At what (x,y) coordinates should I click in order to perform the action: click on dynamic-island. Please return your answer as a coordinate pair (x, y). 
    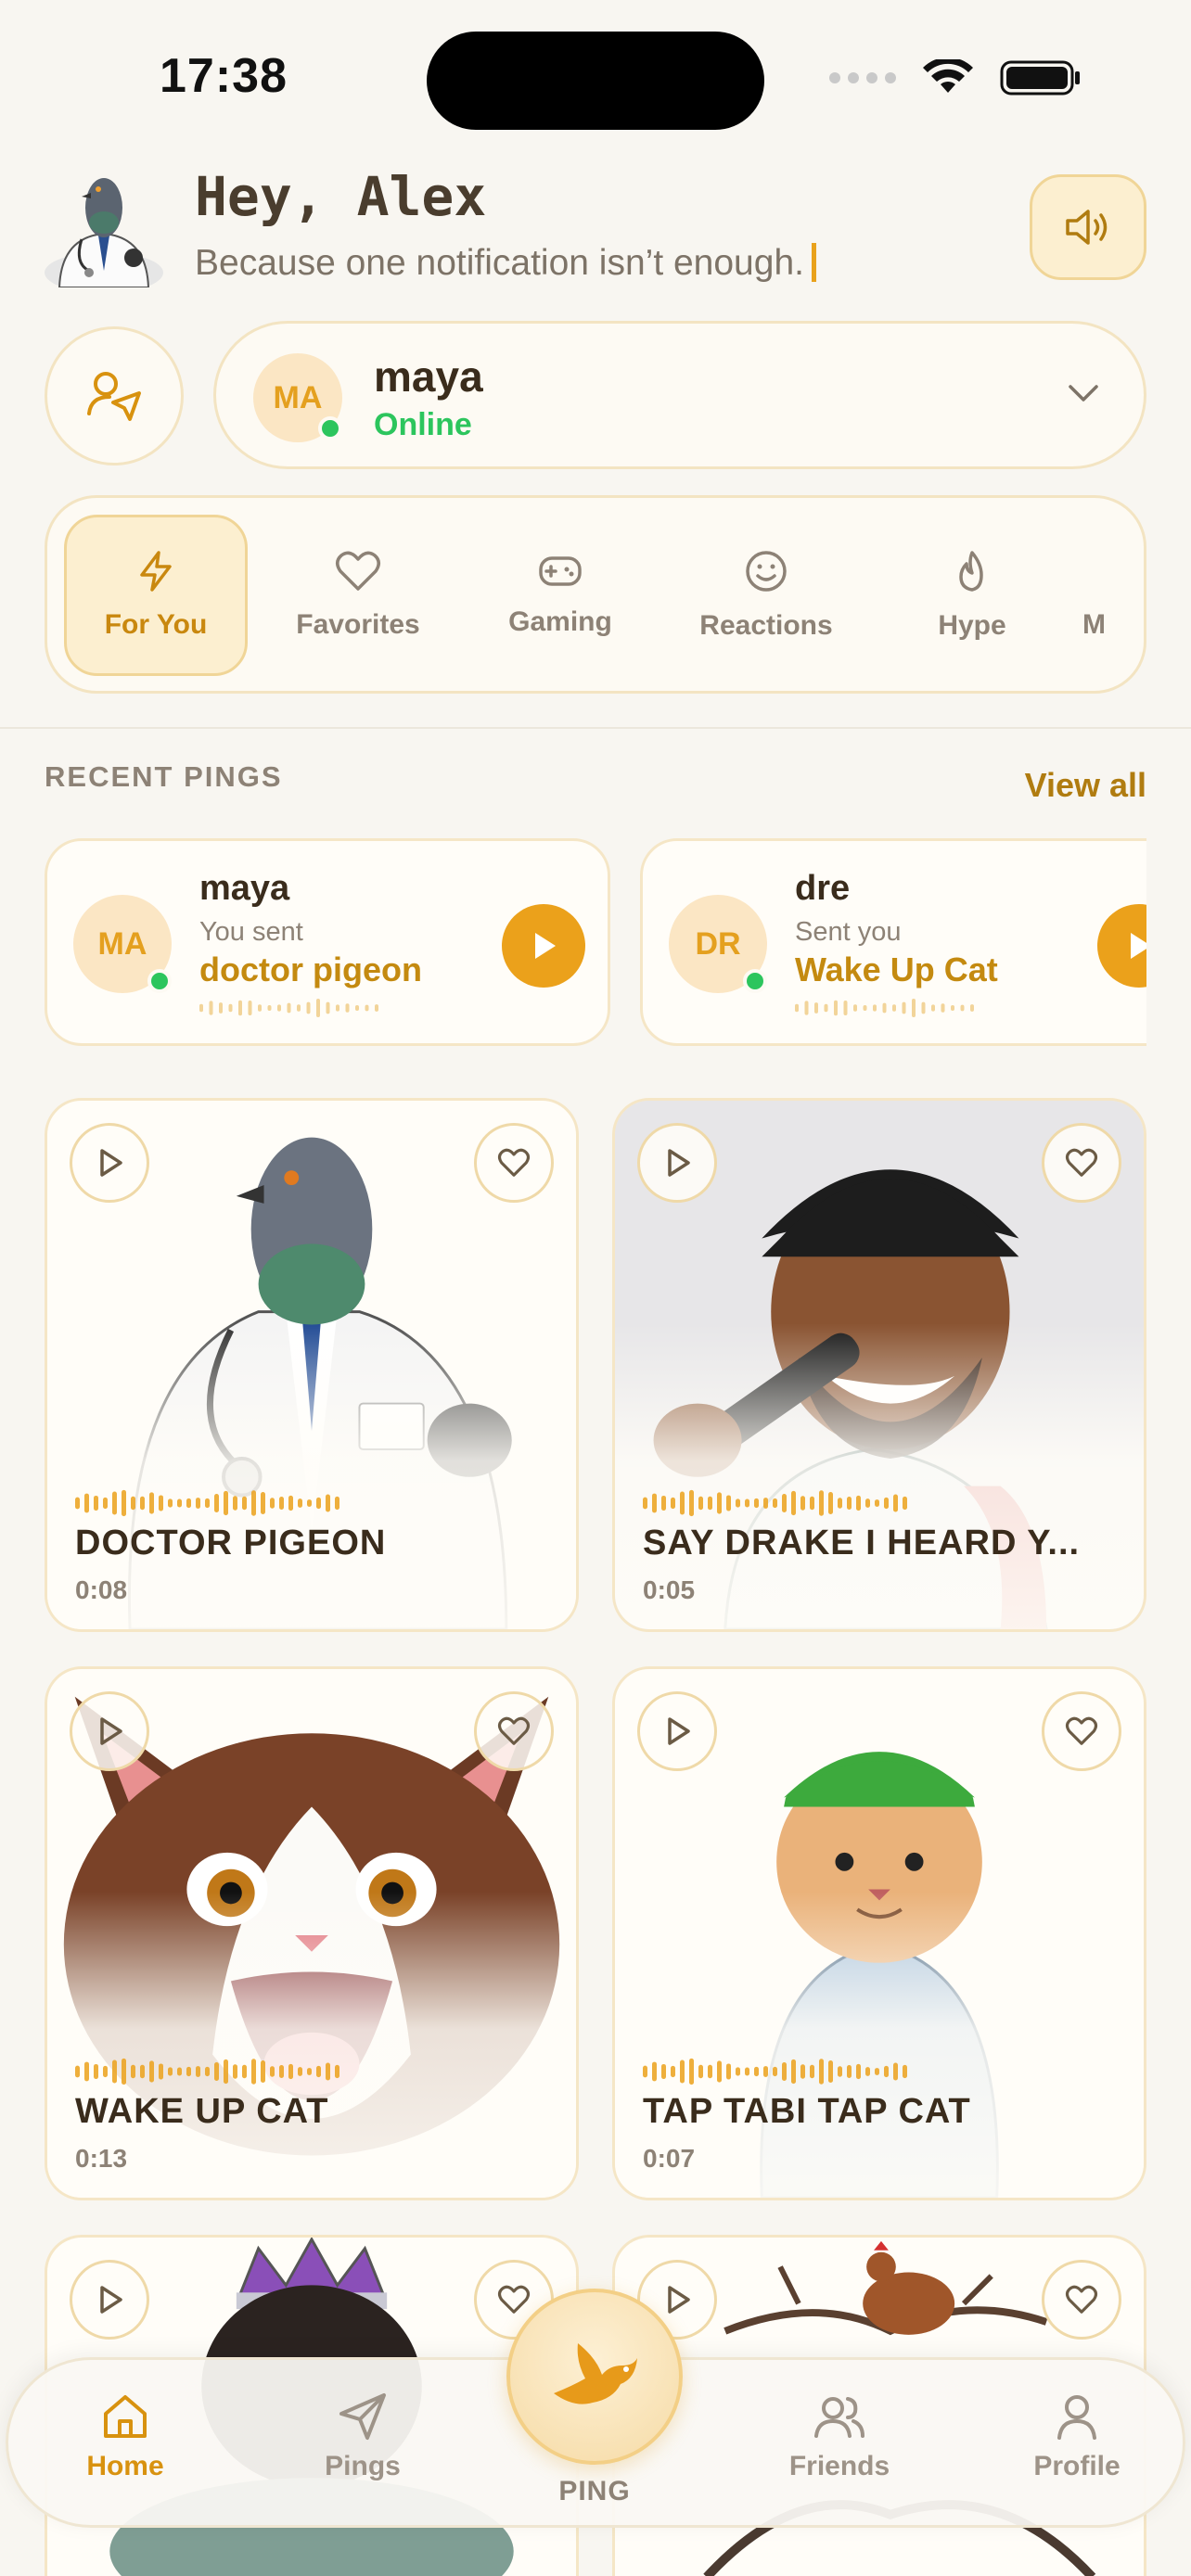
    Looking at the image, I should click on (595, 81).